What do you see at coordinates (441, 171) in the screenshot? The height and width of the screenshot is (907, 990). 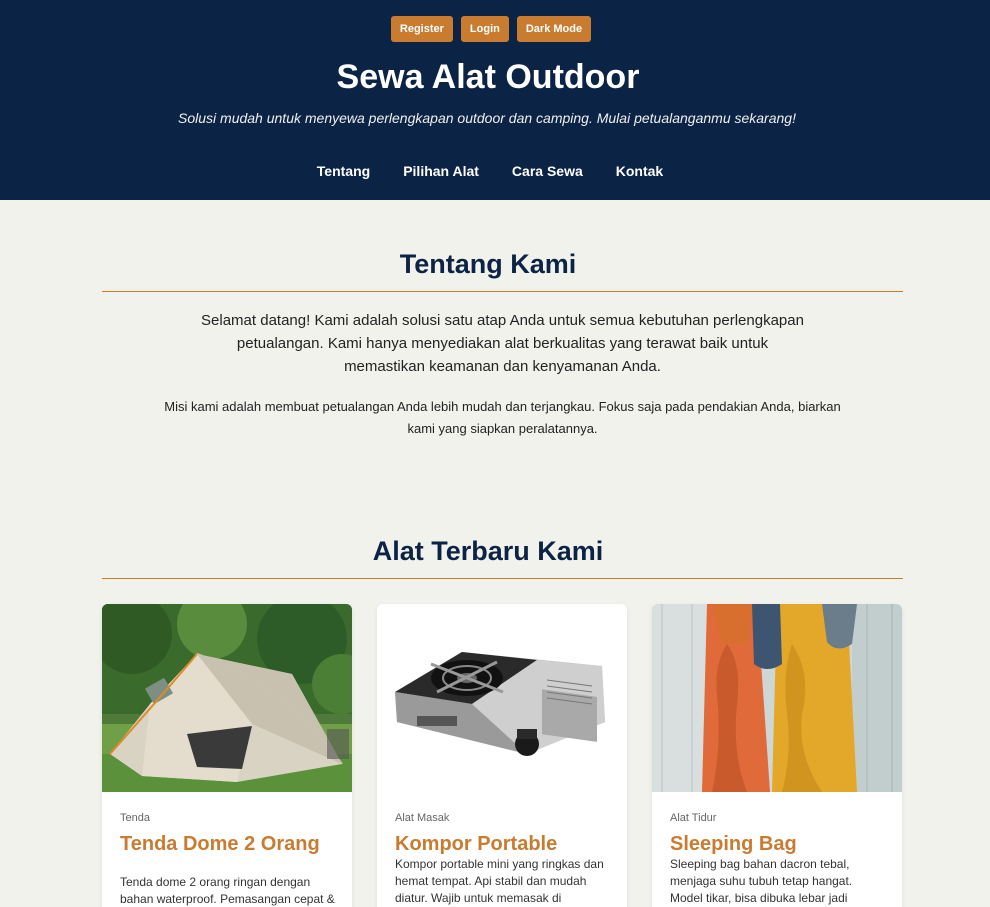 I see `nav-item-pilihan-alat: Pilihan Alat` at bounding box center [441, 171].